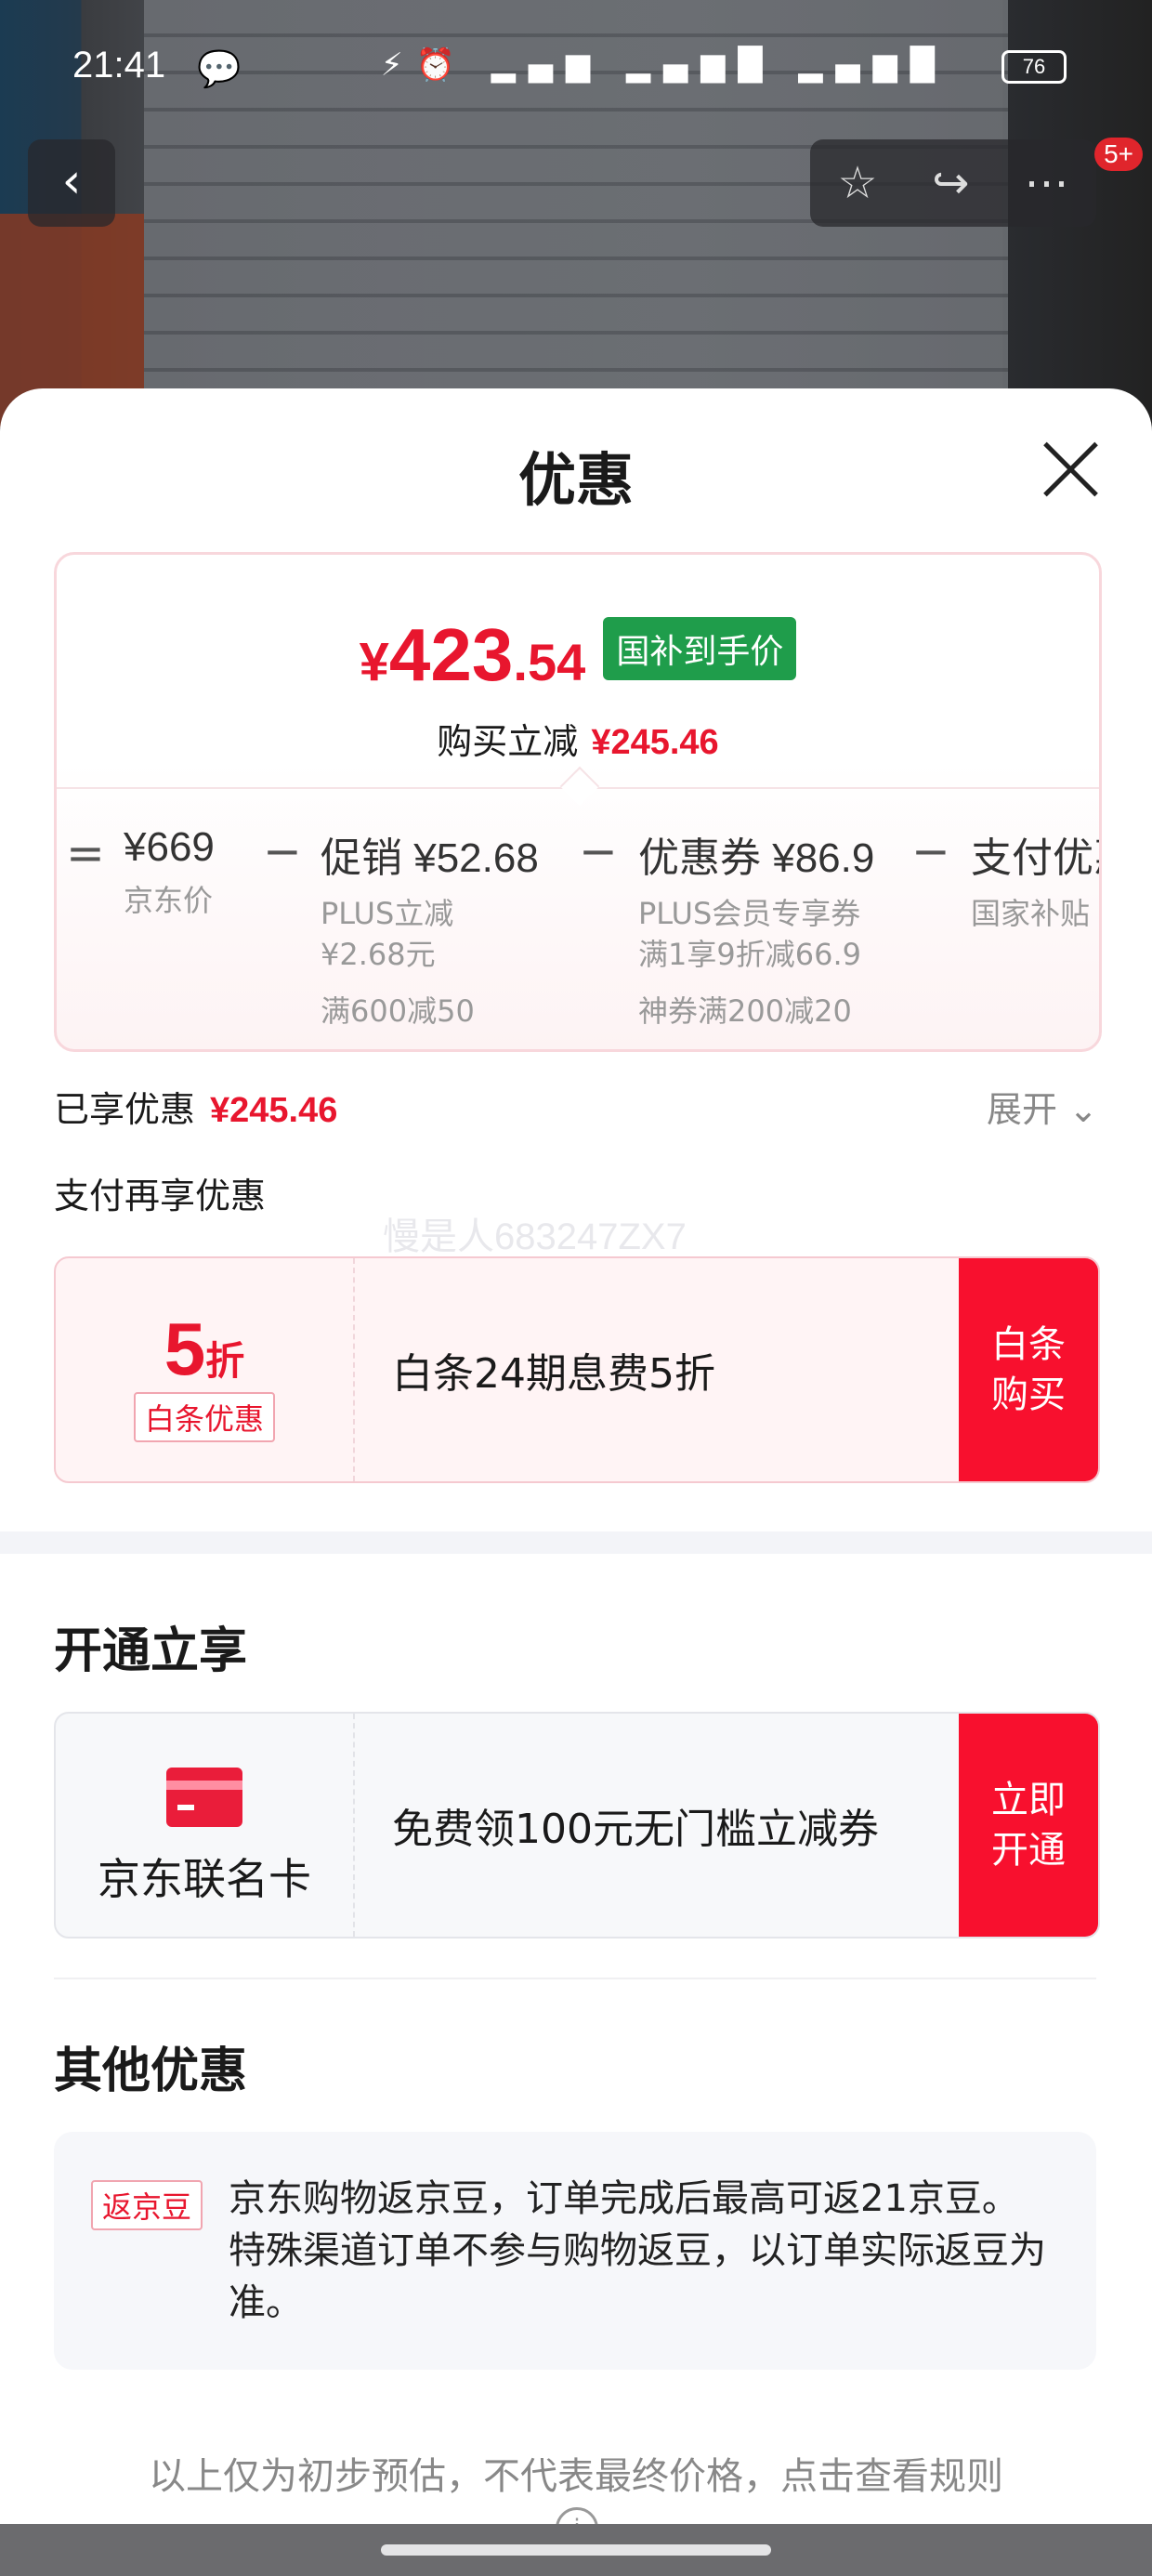  I want to click on enjoyed-discount: 已享优惠 ¥245.46, so click(195, 1106).